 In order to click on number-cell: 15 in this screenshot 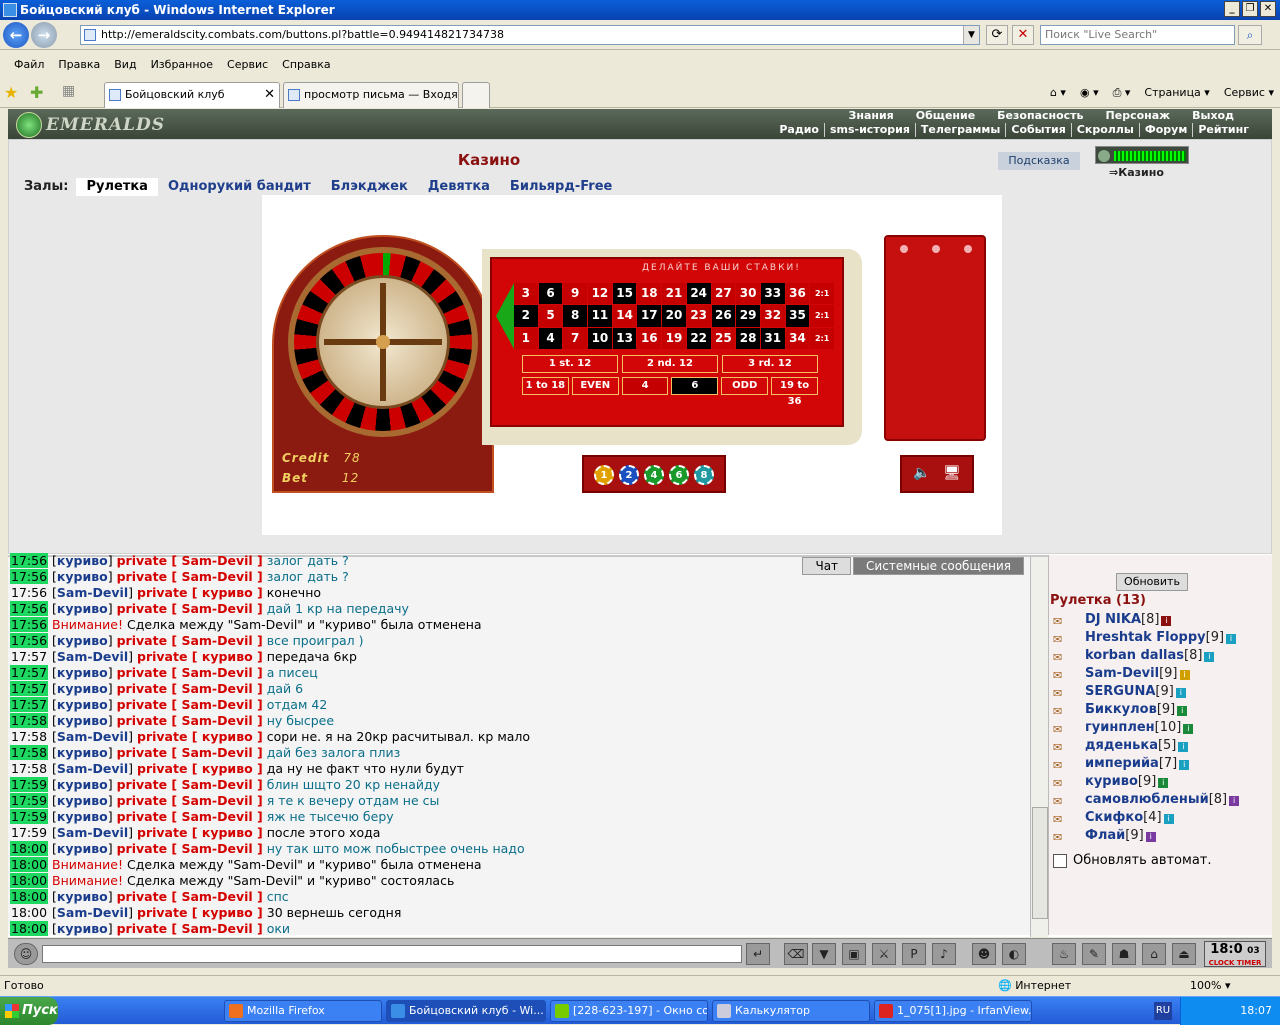, I will do `click(624, 294)`.